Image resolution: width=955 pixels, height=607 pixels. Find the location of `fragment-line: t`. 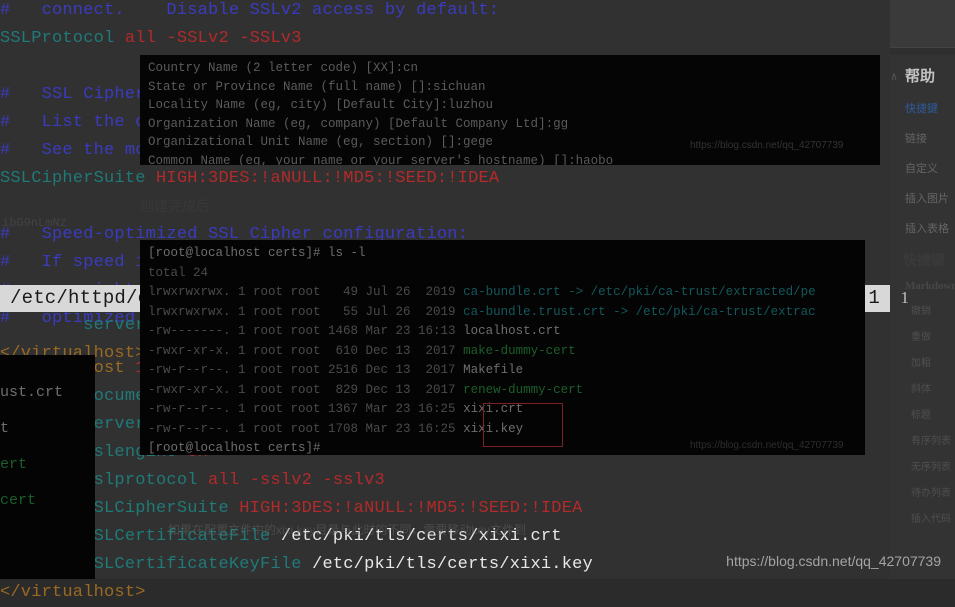

fragment-line: t is located at coordinates (5, 428).